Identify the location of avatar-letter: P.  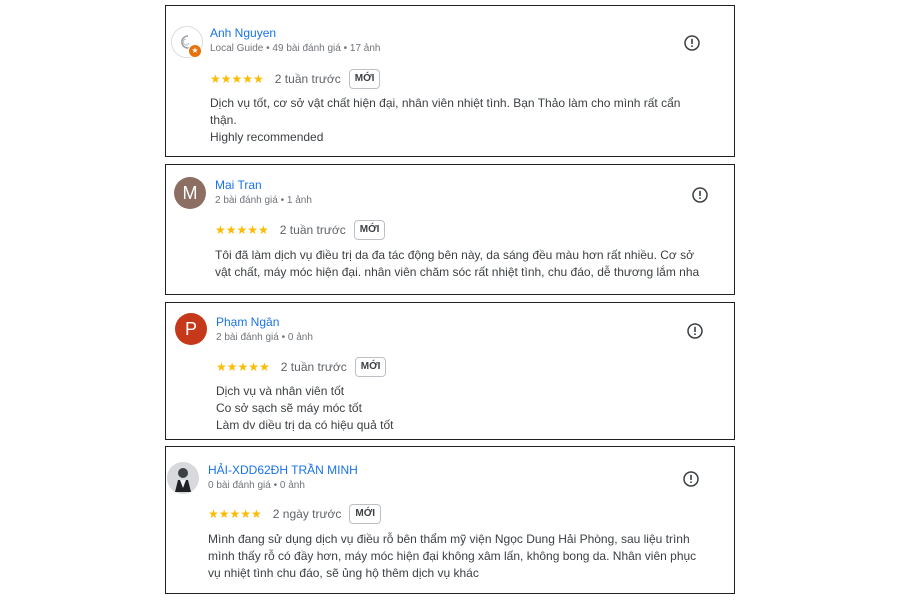
(190, 328).